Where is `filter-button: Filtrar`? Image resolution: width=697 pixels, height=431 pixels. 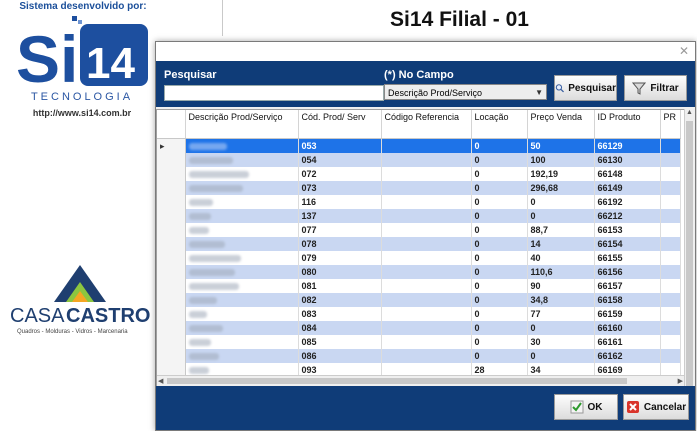
filter-button: Filtrar is located at coordinates (655, 88).